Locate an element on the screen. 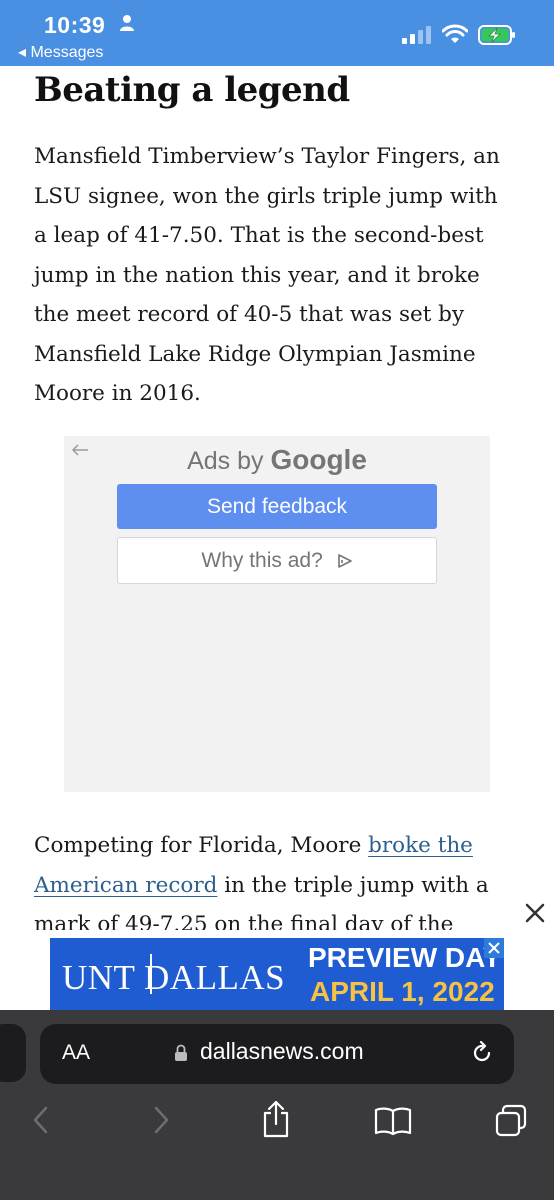  status-time: 10:39 is located at coordinates (75, 25).